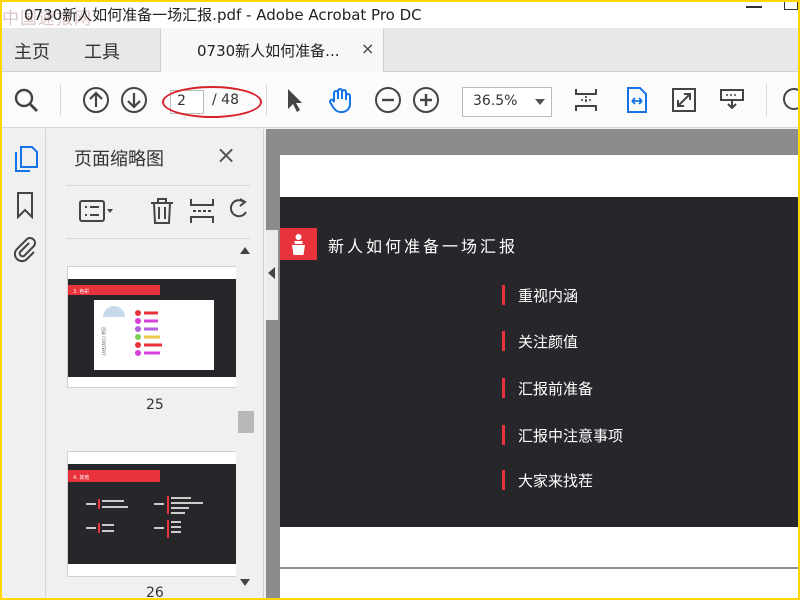 This screenshot has width=800, height=600. I want to click on document-tab: 0730新人如何准备... ×, so click(272, 50).